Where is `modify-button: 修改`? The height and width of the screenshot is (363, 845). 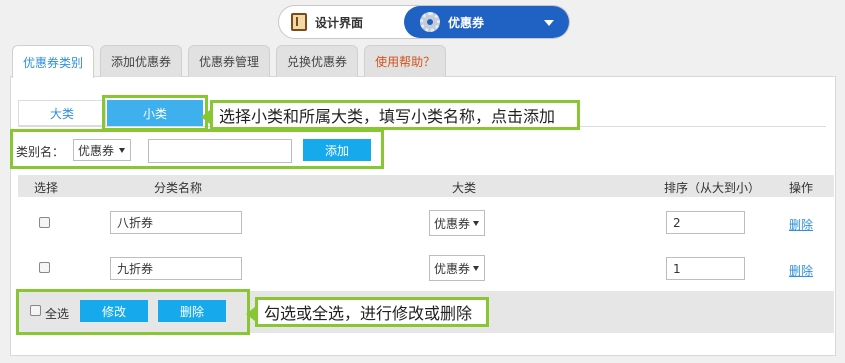 modify-button: 修改 is located at coordinates (114, 311).